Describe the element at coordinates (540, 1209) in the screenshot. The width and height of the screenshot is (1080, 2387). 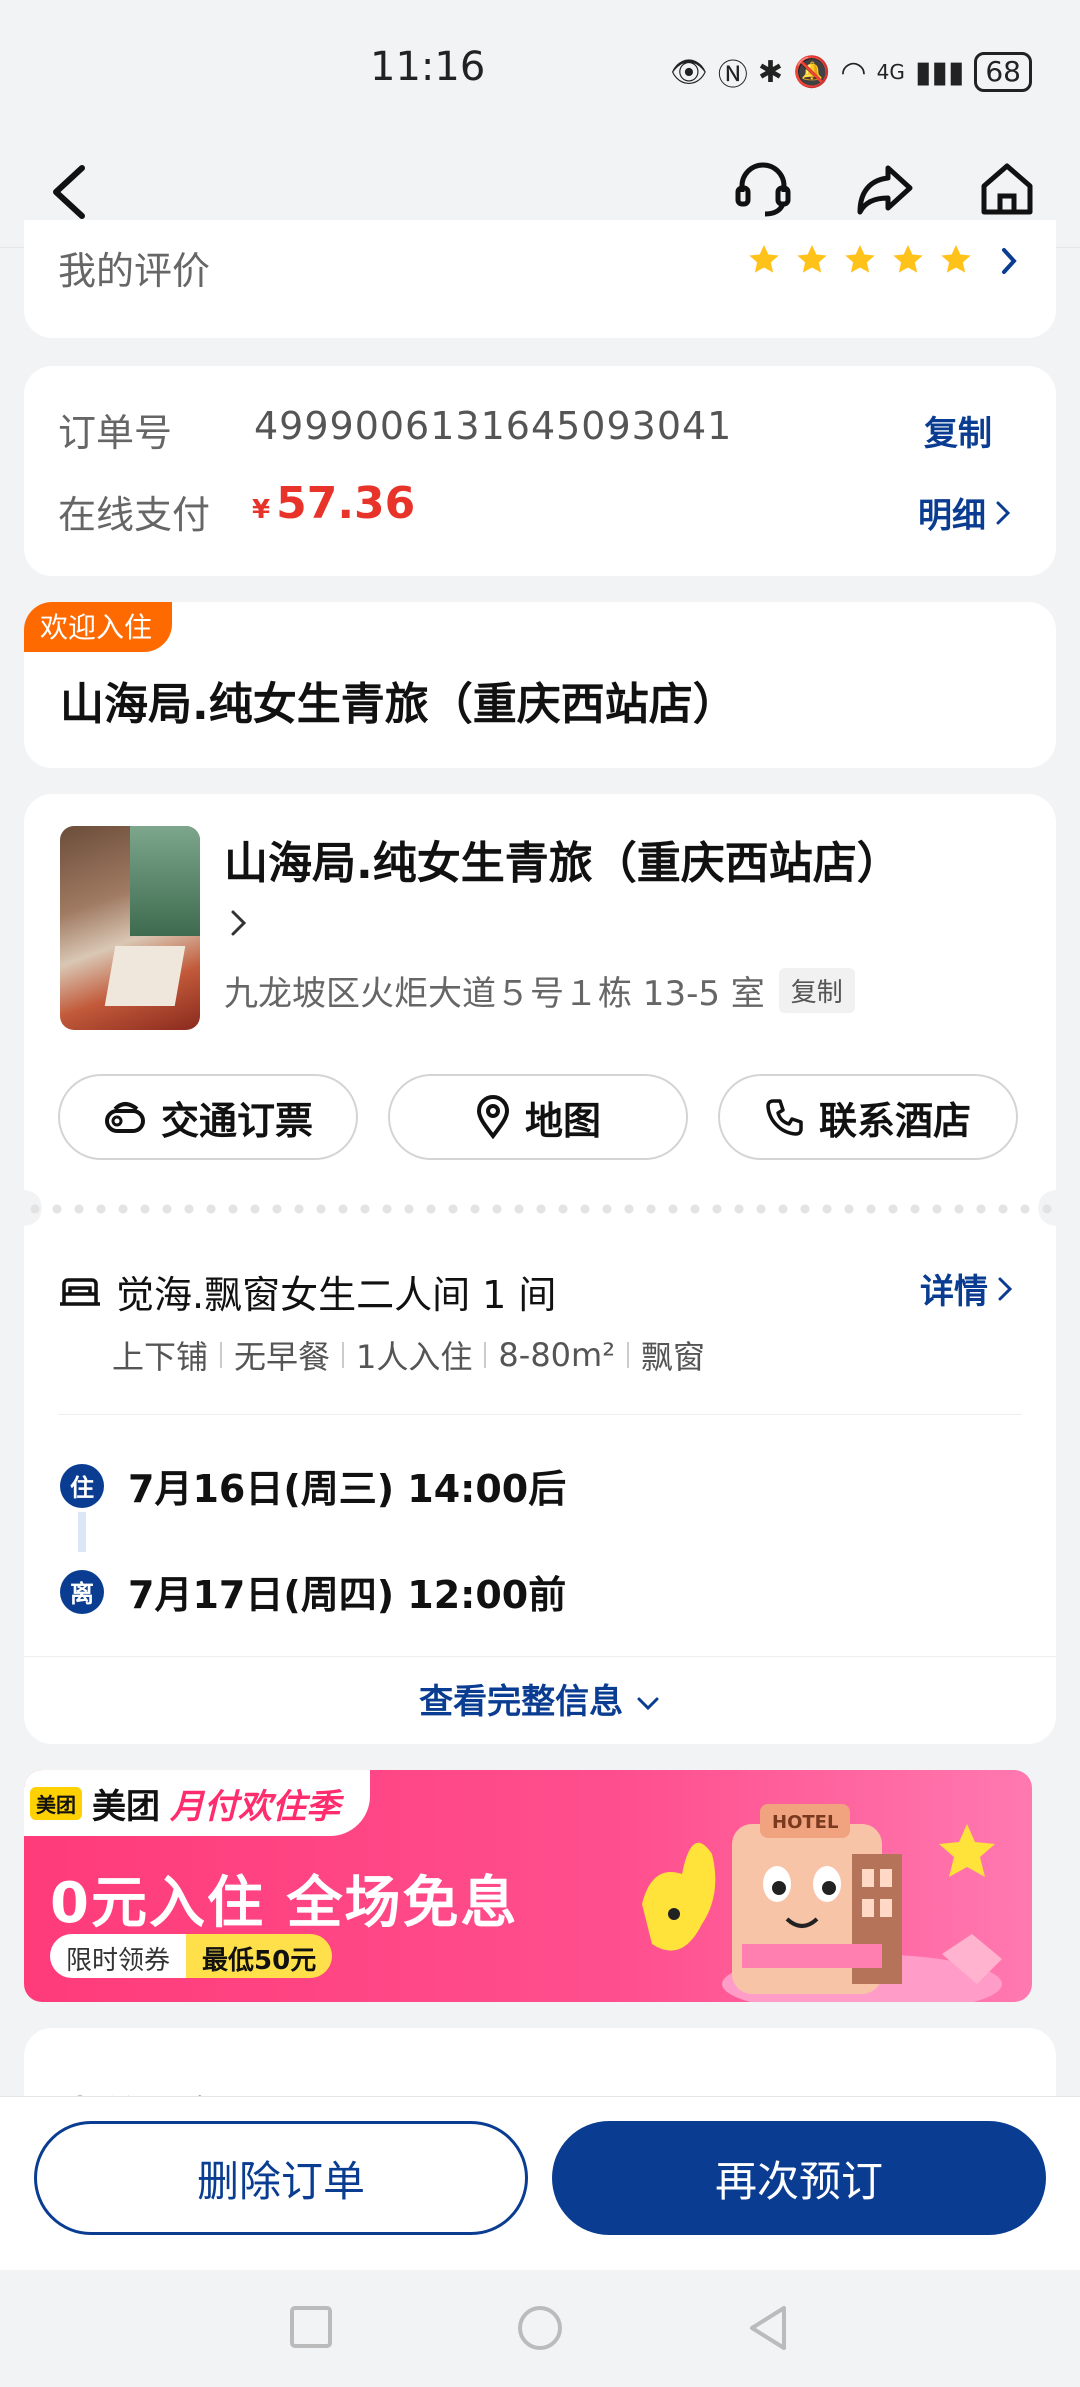
I see `dotted-divider` at that location.